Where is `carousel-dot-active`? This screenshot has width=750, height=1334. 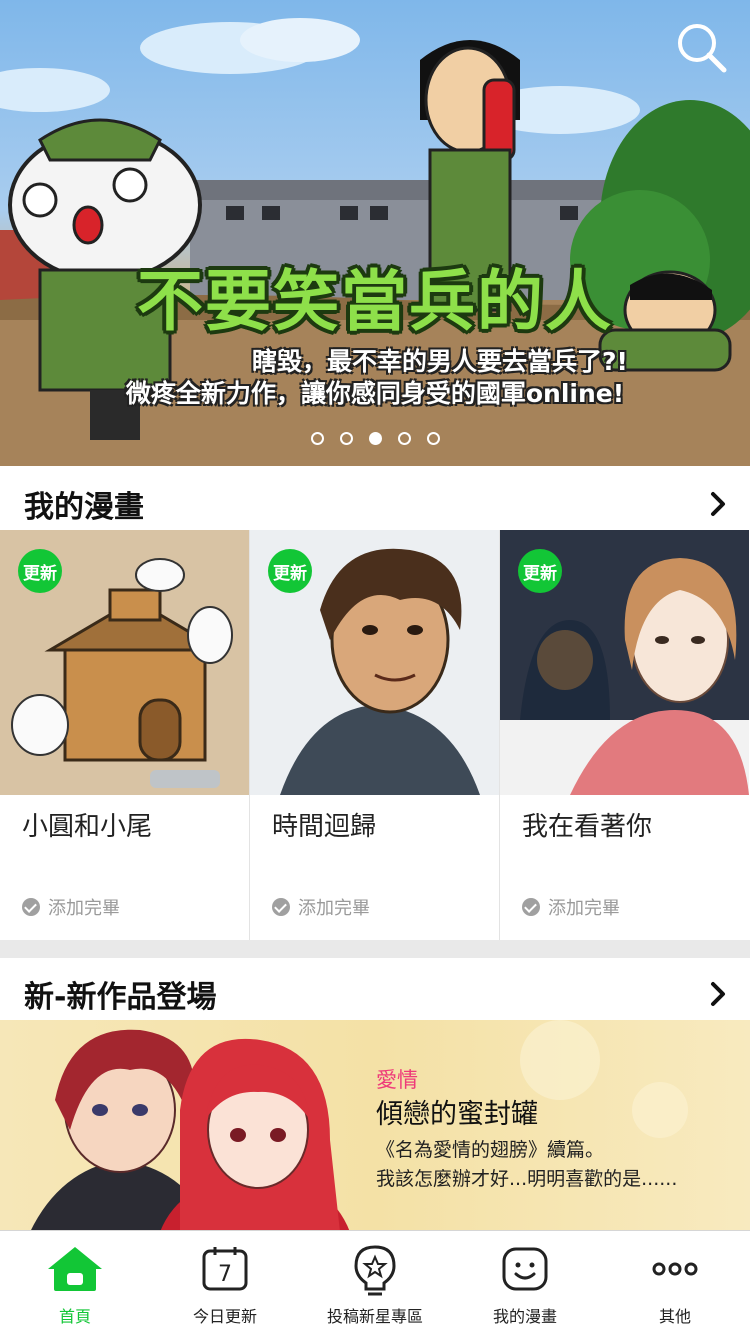 carousel-dot-active is located at coordinates (375, 438).